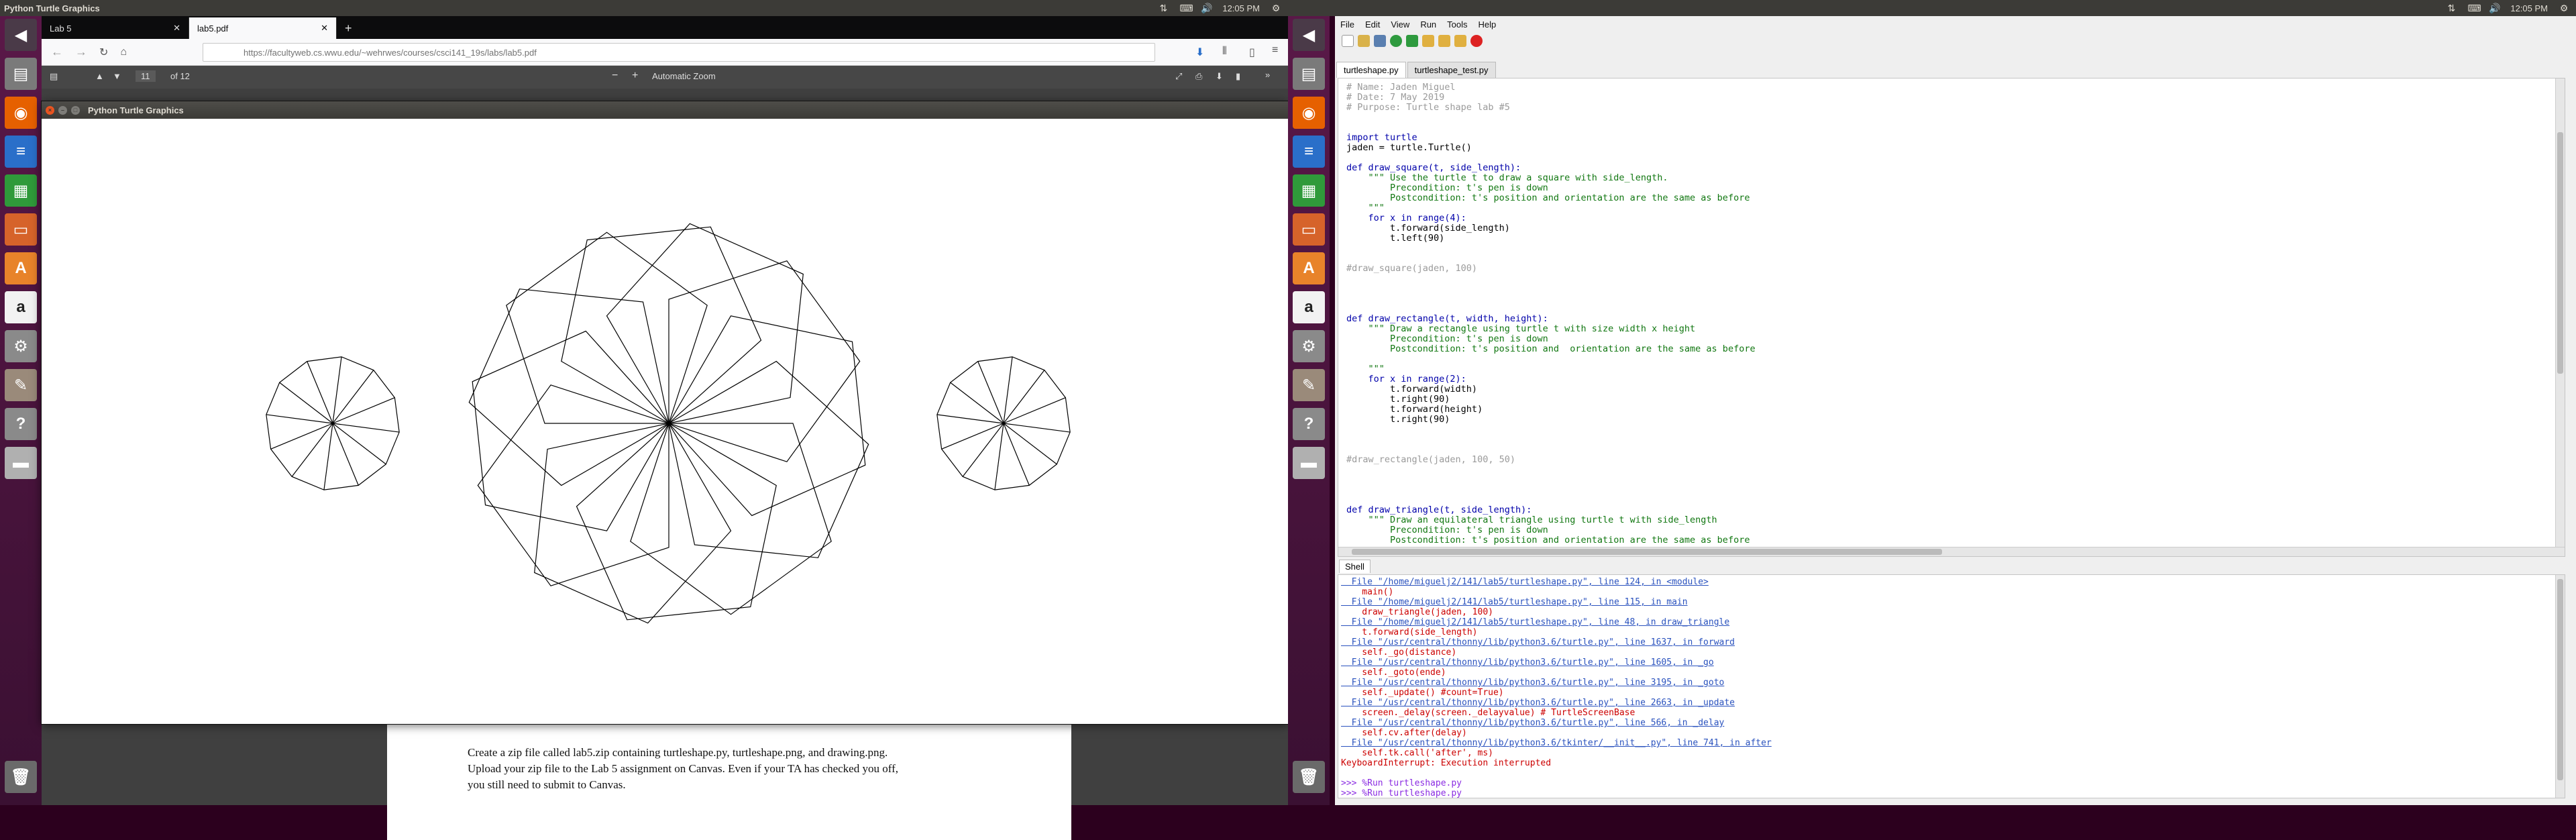 This screenshot has height=840, width=2576. What do you see at coordinates (348, 28) in the screenshot?
I see `new-tab-button: +` at bounding box center [348, 28].